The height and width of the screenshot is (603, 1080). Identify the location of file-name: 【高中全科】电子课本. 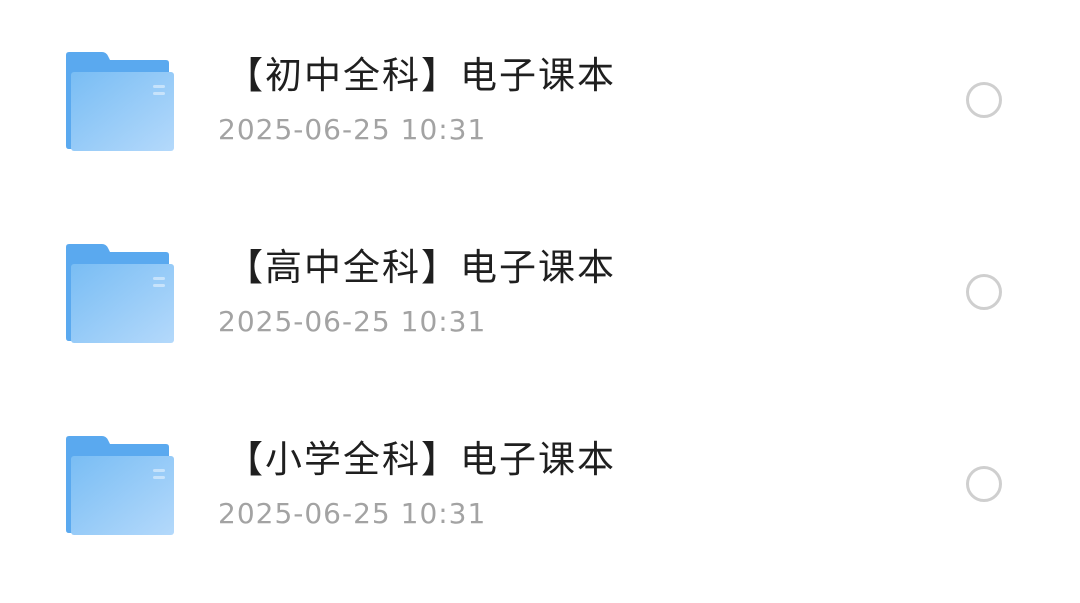
(421, 267).